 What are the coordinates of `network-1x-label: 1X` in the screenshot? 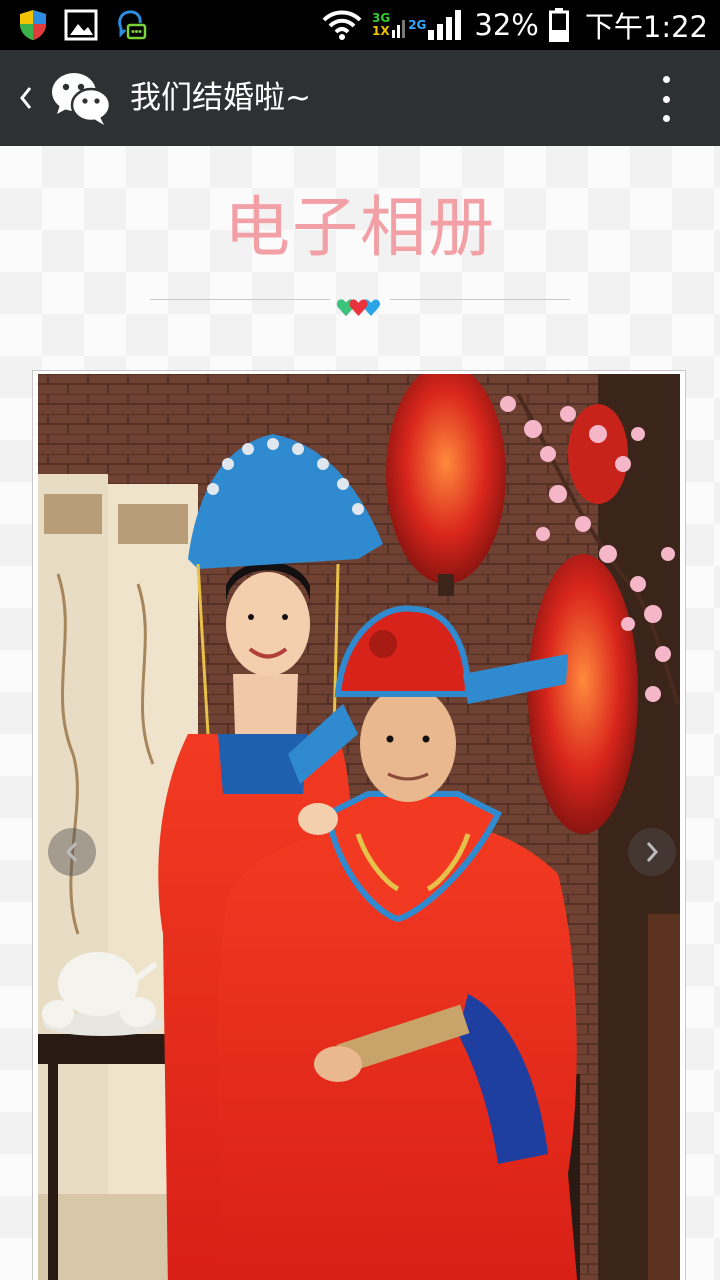 It's located at (381, 31).